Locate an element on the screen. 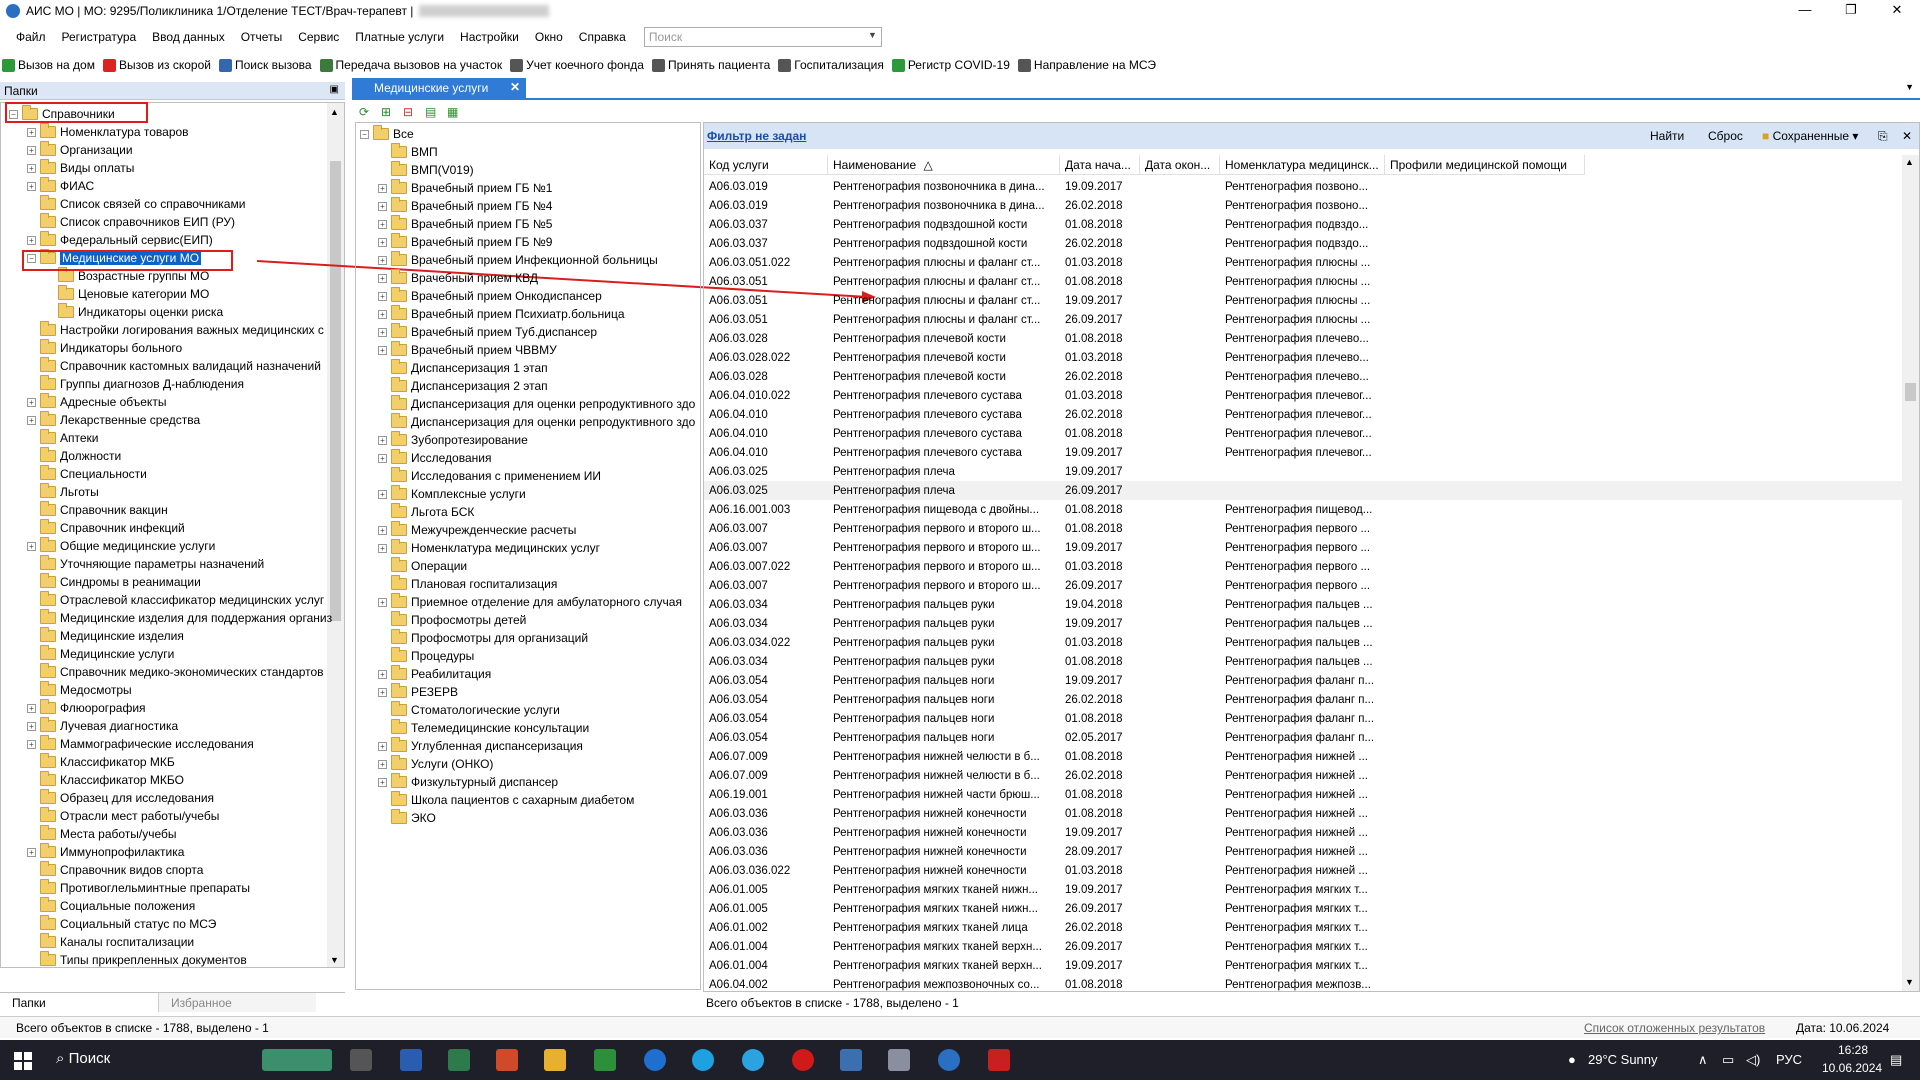 This screenshot has height=1080, width=1920. scroll-down-icon: ▼ is located at coordinates (1909, 982).